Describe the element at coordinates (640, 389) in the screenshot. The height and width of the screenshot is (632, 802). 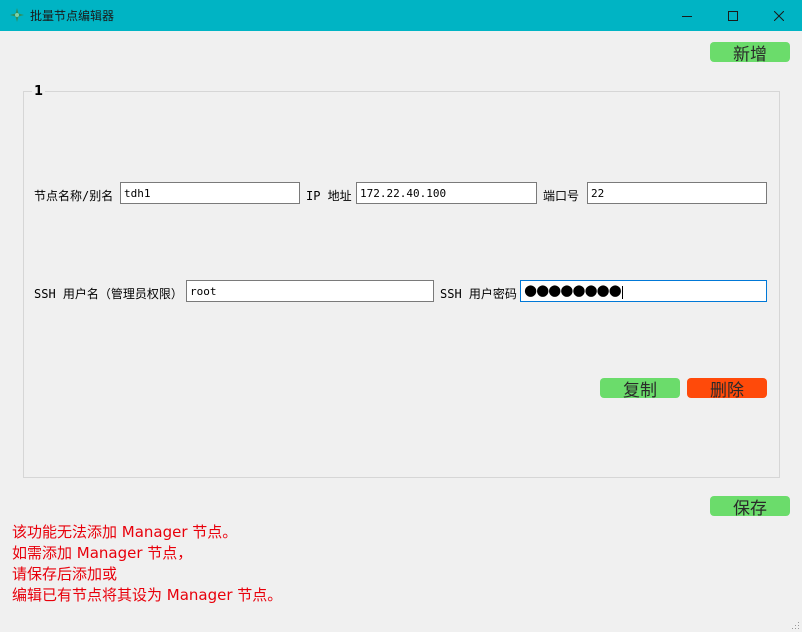
I see `copy-node-button: 复制` at that location.